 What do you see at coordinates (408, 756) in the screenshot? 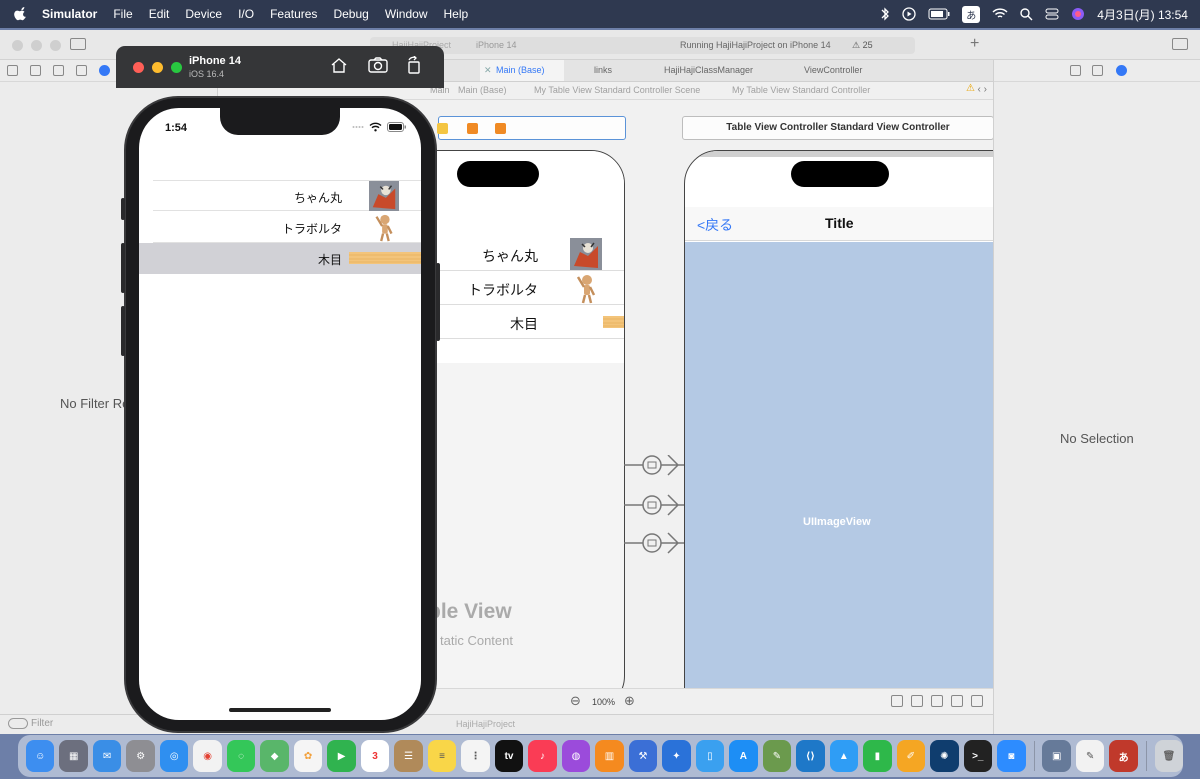
I see `contacts-icon: ☰` at bounding box center [408, 756].